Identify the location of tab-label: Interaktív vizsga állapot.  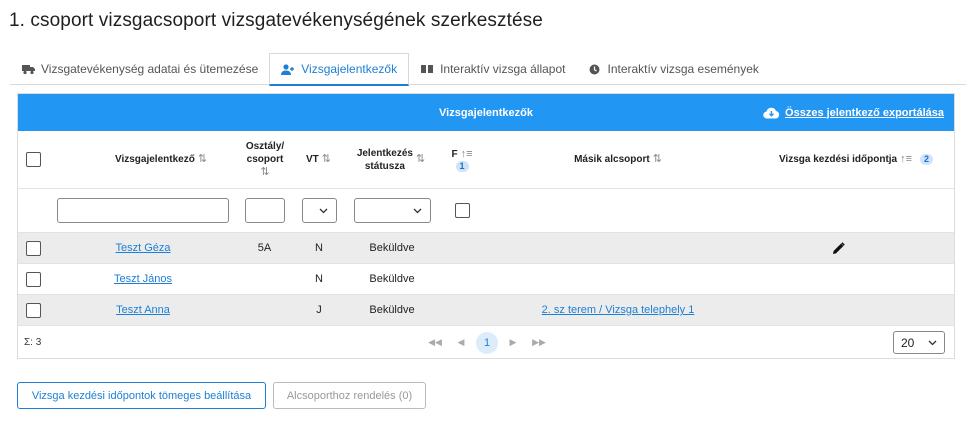
(503, 69).